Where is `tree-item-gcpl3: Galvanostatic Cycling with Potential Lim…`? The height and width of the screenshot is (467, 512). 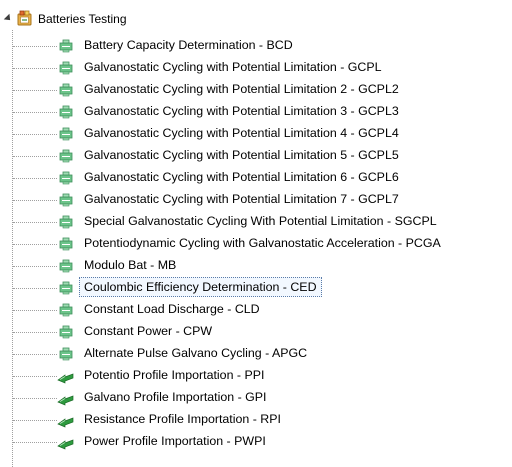 tree-item-gcpl3: Galvanostatic Cycling with Potential Lim… is located at coordinates (256, 112).